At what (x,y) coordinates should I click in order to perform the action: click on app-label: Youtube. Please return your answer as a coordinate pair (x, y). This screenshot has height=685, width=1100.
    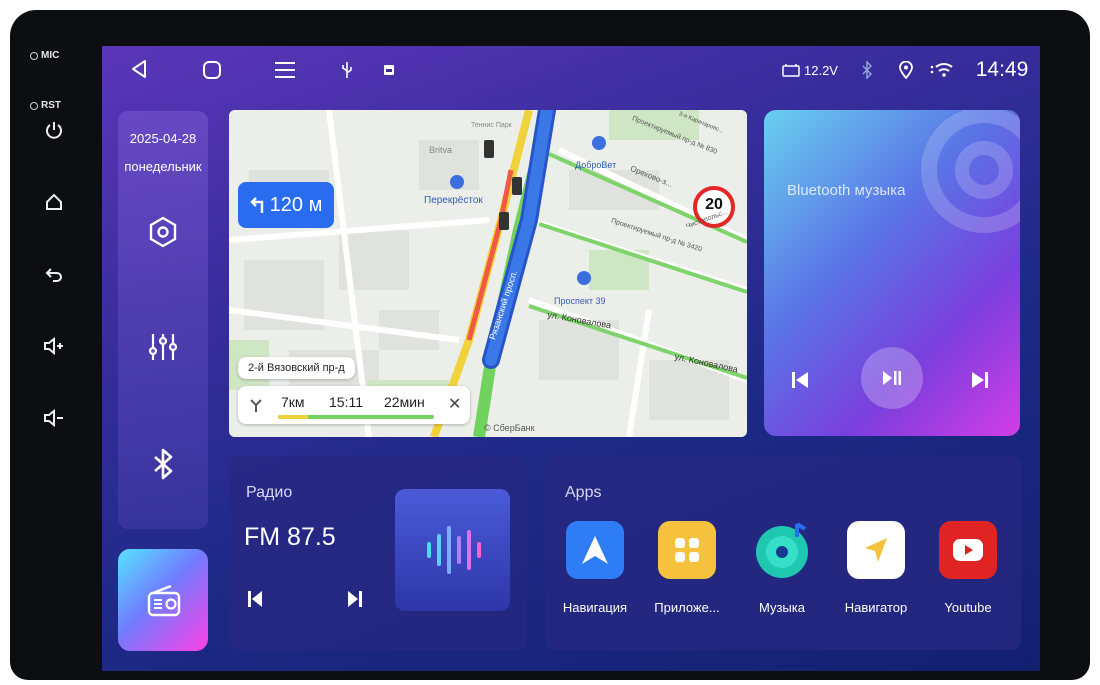
    Looking at the image, I should click on (968, 607).